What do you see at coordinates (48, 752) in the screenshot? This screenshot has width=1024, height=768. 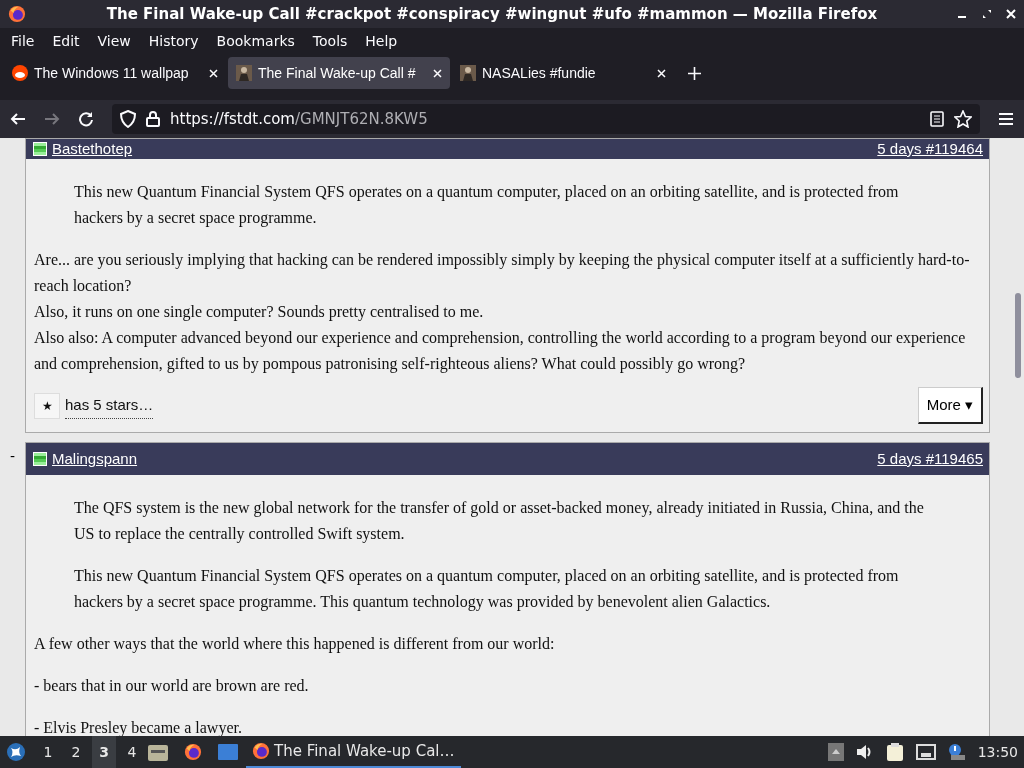 I see `workspace-button: 1` at bounding box center [48, 752].